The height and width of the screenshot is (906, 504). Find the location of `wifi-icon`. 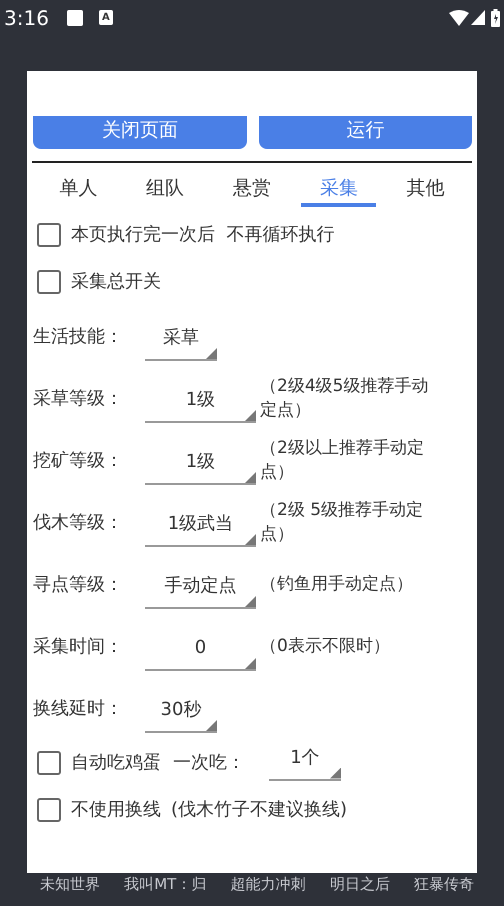

wifi-icon is located at coordinates (459, 18).